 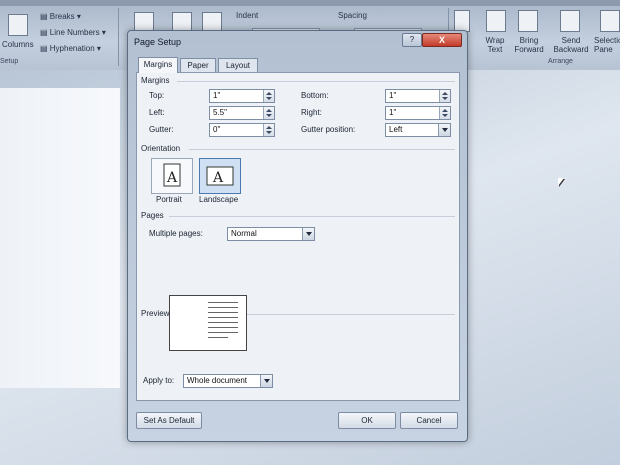 What do you see at coordinates (220, 112) in the screenshot?
I see `left-margin-value: 5.5"` at bounding box center [220, 112].